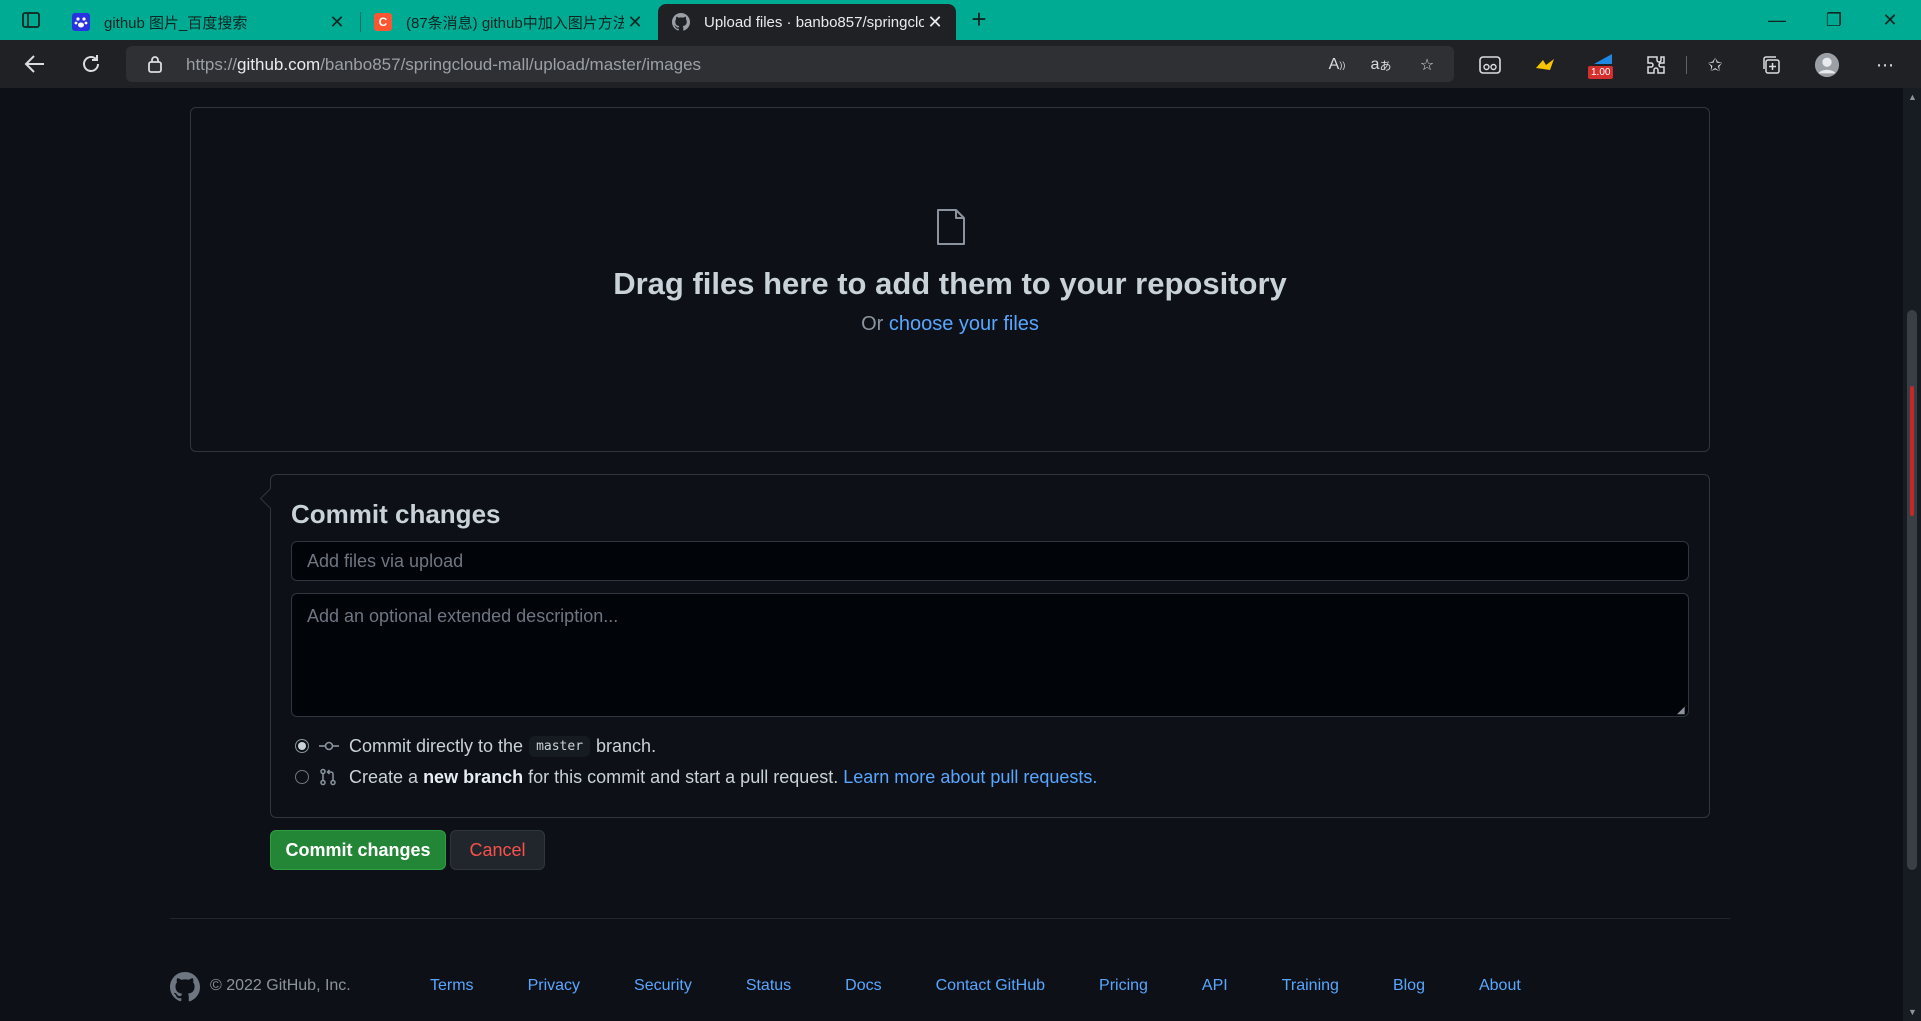  What do you see at coordinates (979, 20) in the screenshot?
I see `new-tab-button: +` at bounding box center [979, 20].